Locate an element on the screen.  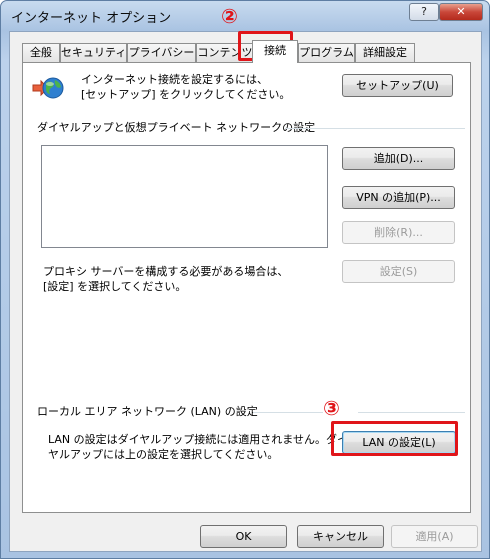
globe-connect-icon is located at coordinates (48, 88).